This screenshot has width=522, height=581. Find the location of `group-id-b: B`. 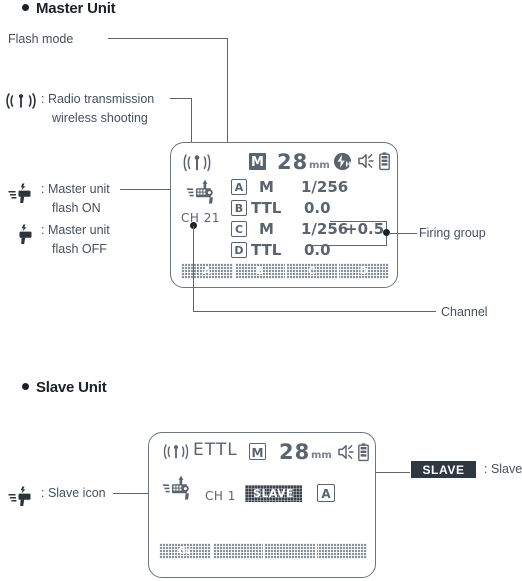

group-id-b: B is located at coordinates (239, 208).